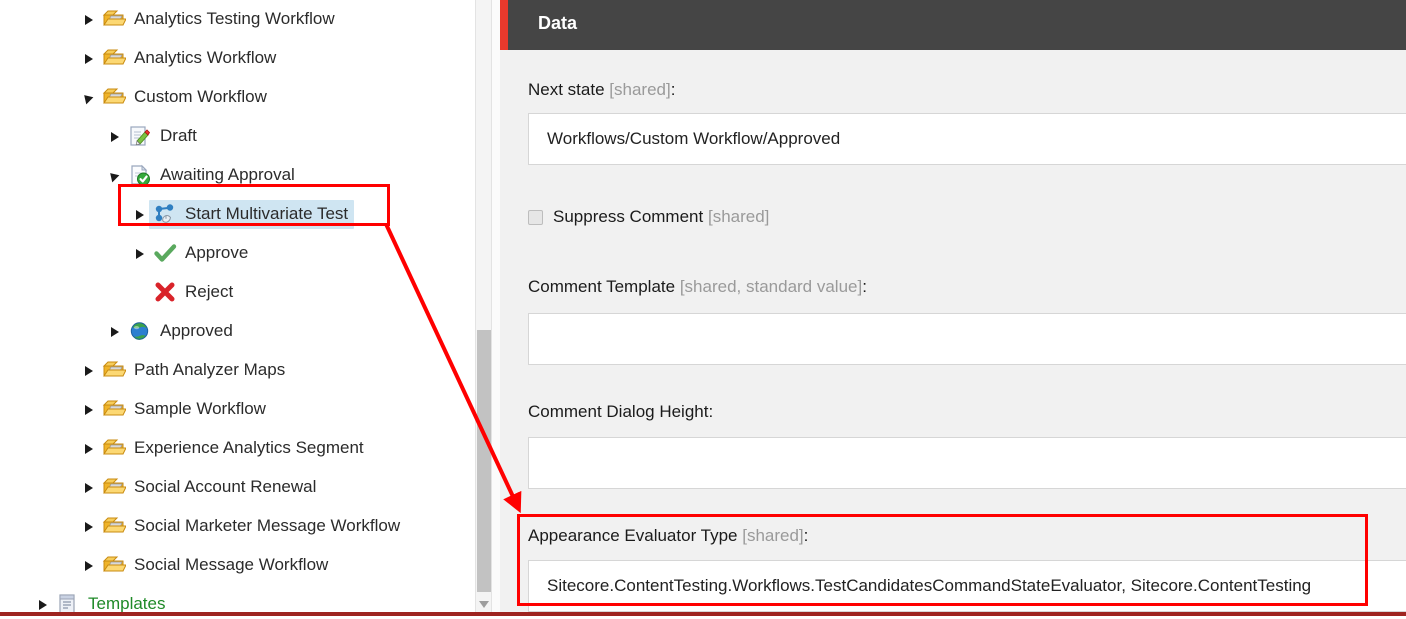 The height and width of the screenshot is (619, 1406). I want to click on field-input-comment-template, so click(967, 339).